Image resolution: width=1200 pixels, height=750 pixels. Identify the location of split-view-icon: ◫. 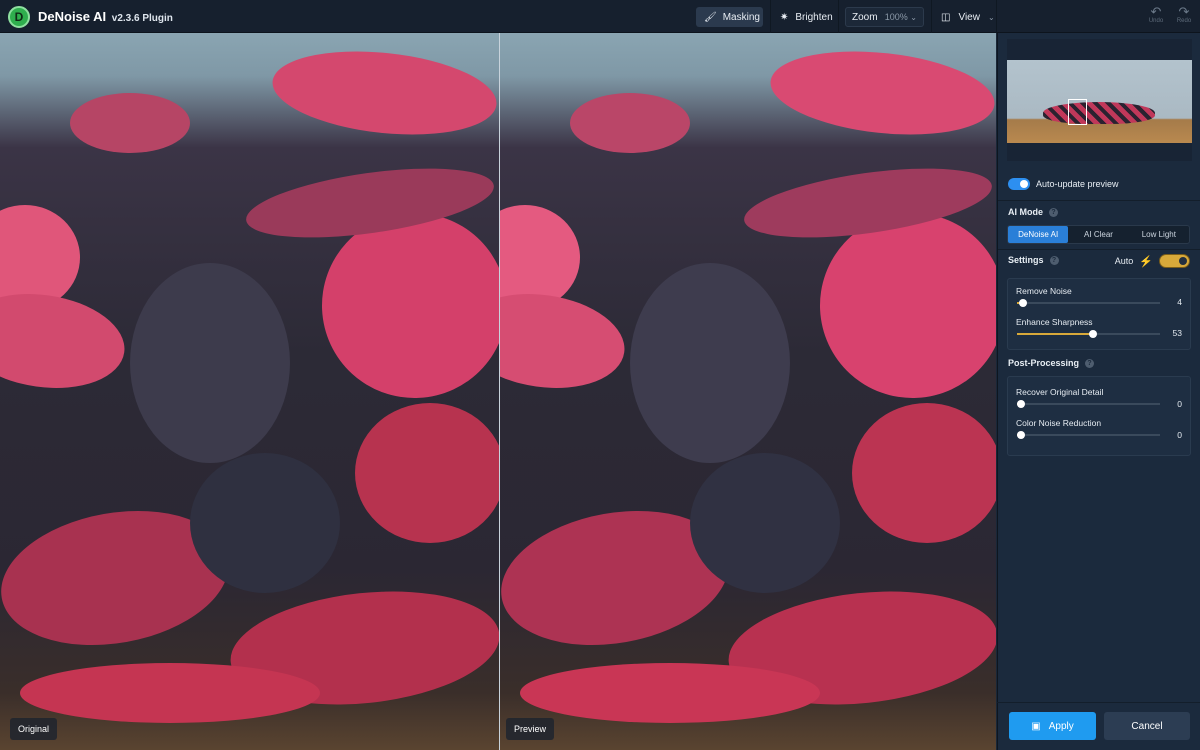
(946, 17).